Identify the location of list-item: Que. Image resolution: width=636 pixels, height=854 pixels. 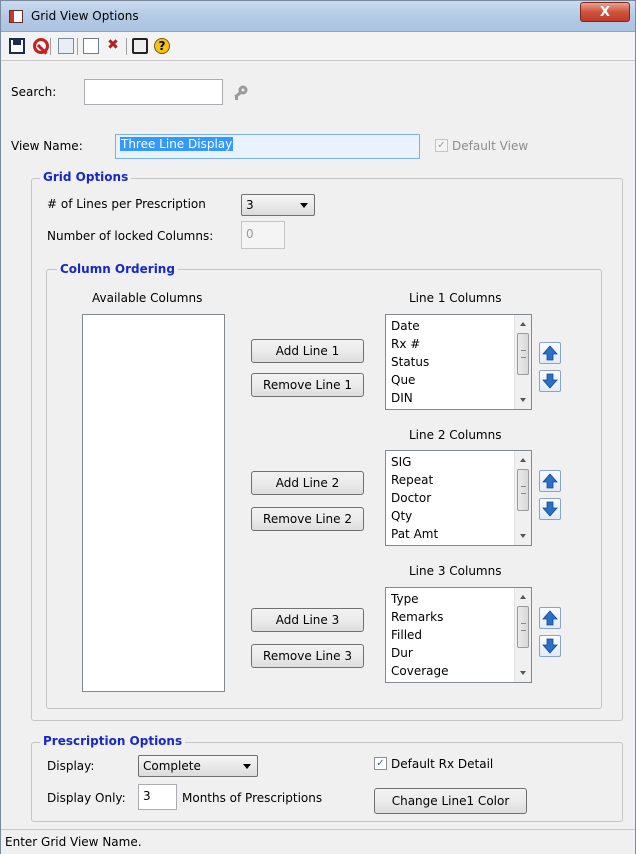
(410, 380).